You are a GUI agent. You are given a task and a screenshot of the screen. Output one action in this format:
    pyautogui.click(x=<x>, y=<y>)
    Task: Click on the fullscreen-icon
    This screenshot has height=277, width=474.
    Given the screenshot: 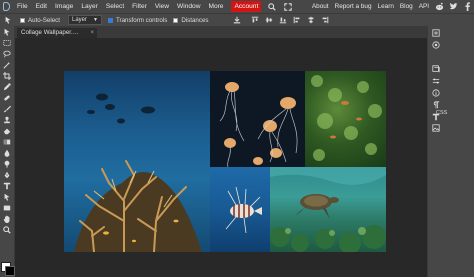 What is the action you would take?
    pyautogui.click(x=288, y=7)
    